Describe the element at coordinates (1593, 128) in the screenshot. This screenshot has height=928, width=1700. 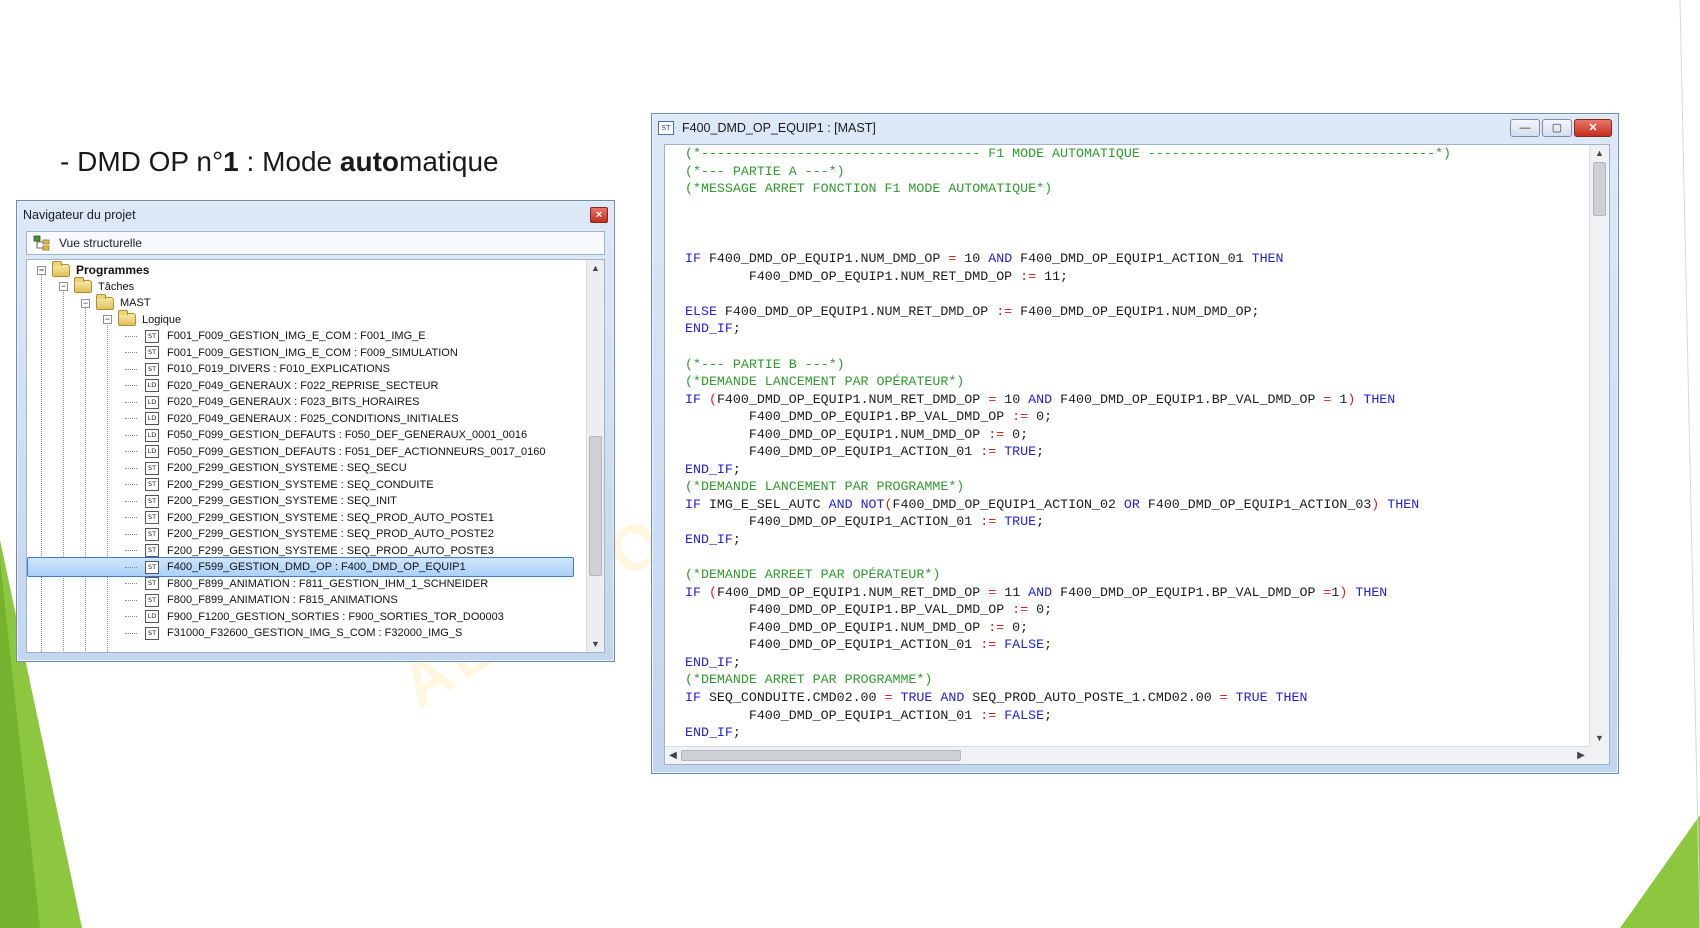
I see `close-button: ✕` at that location.